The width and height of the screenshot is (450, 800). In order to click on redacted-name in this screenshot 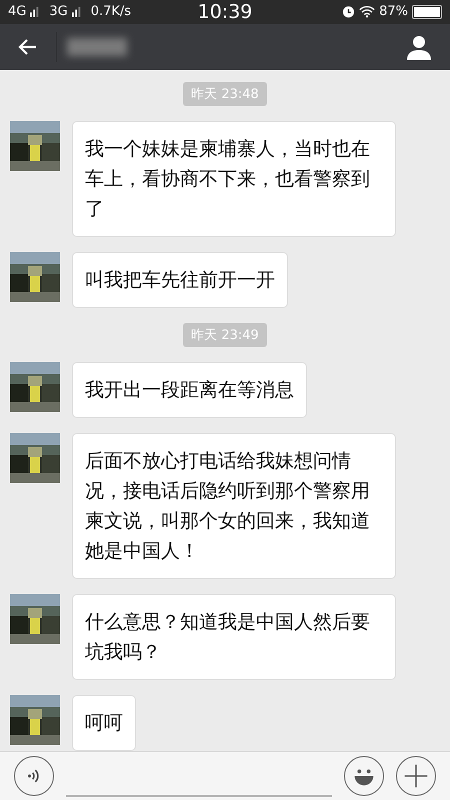, I will do `click(97, 47)`.